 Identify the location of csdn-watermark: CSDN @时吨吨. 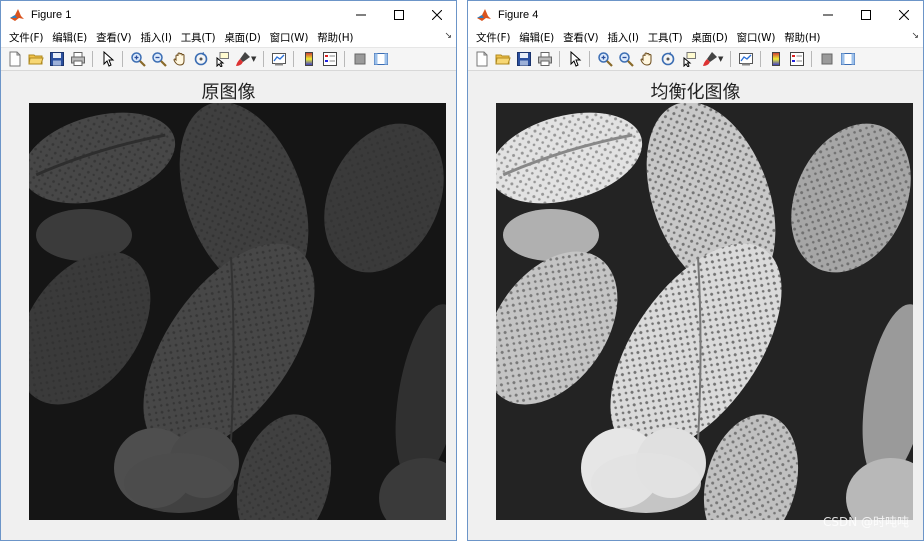
(865, 522).